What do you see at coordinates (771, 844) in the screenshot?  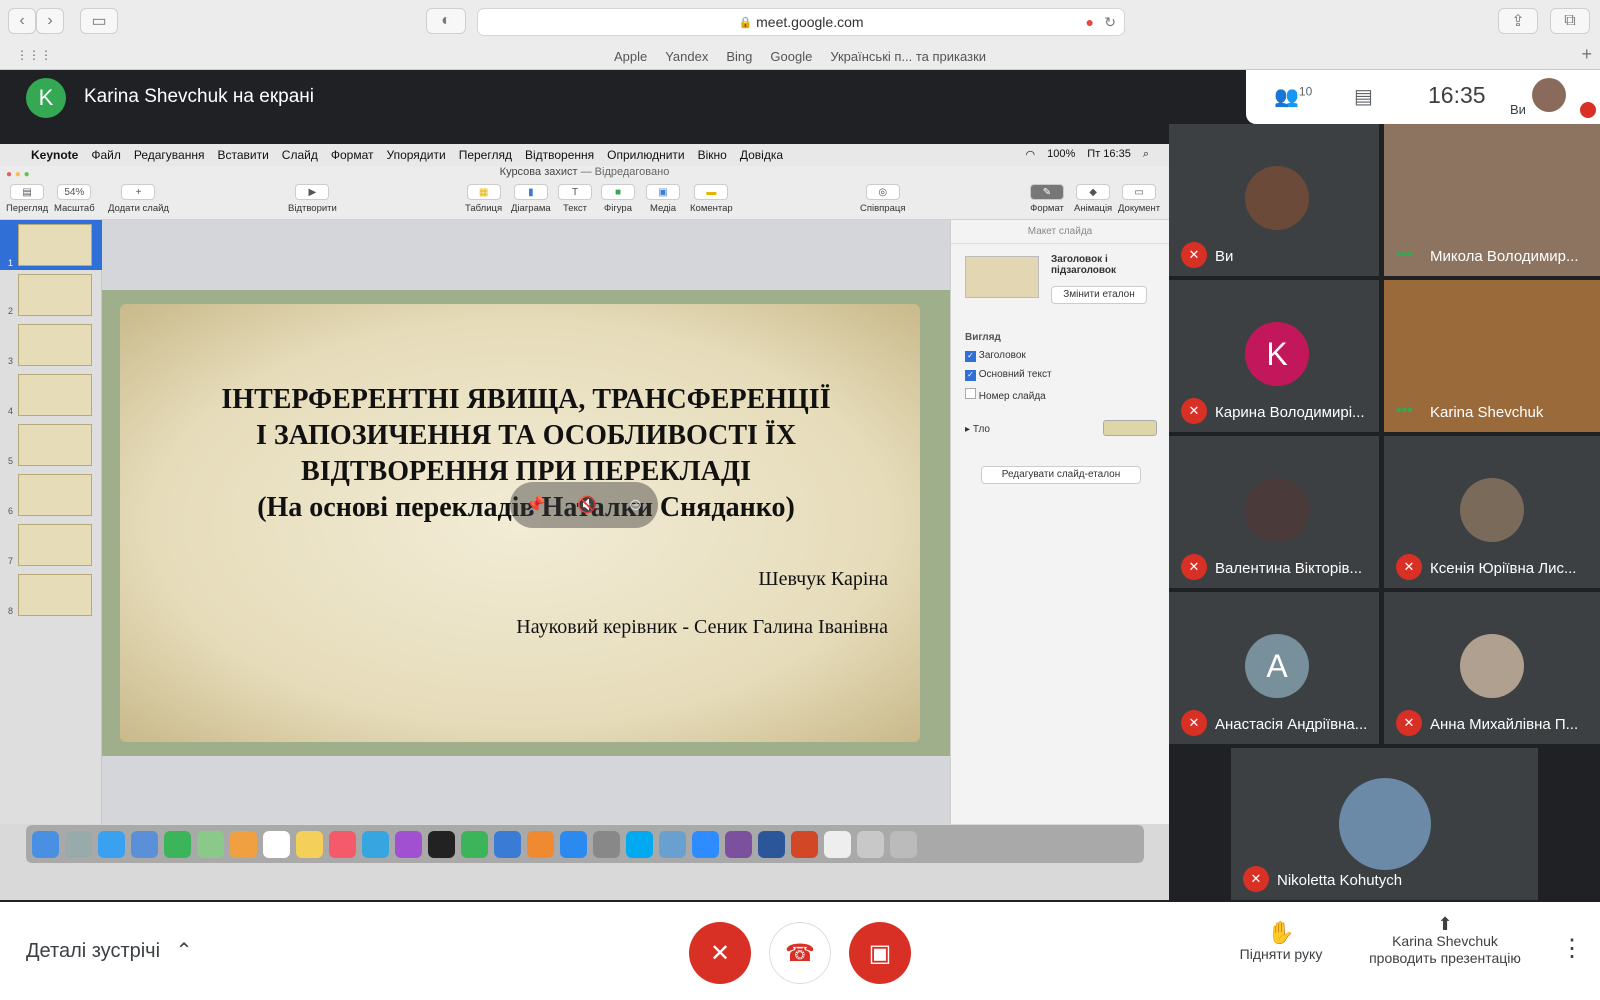 I see `word-icon` at bounding box center [771, 844].